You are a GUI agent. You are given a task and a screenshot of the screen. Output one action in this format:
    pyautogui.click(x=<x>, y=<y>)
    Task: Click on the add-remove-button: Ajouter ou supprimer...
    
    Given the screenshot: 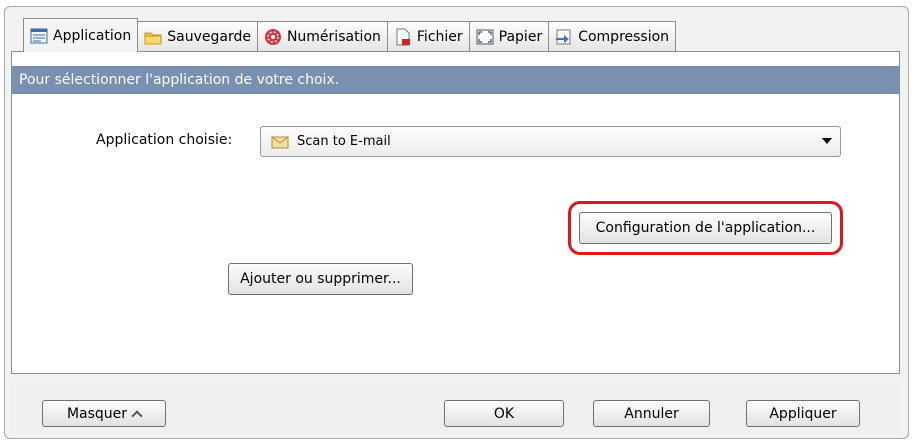 What is the action you would take?
    pyautogui.click(x=320, y=279)
    